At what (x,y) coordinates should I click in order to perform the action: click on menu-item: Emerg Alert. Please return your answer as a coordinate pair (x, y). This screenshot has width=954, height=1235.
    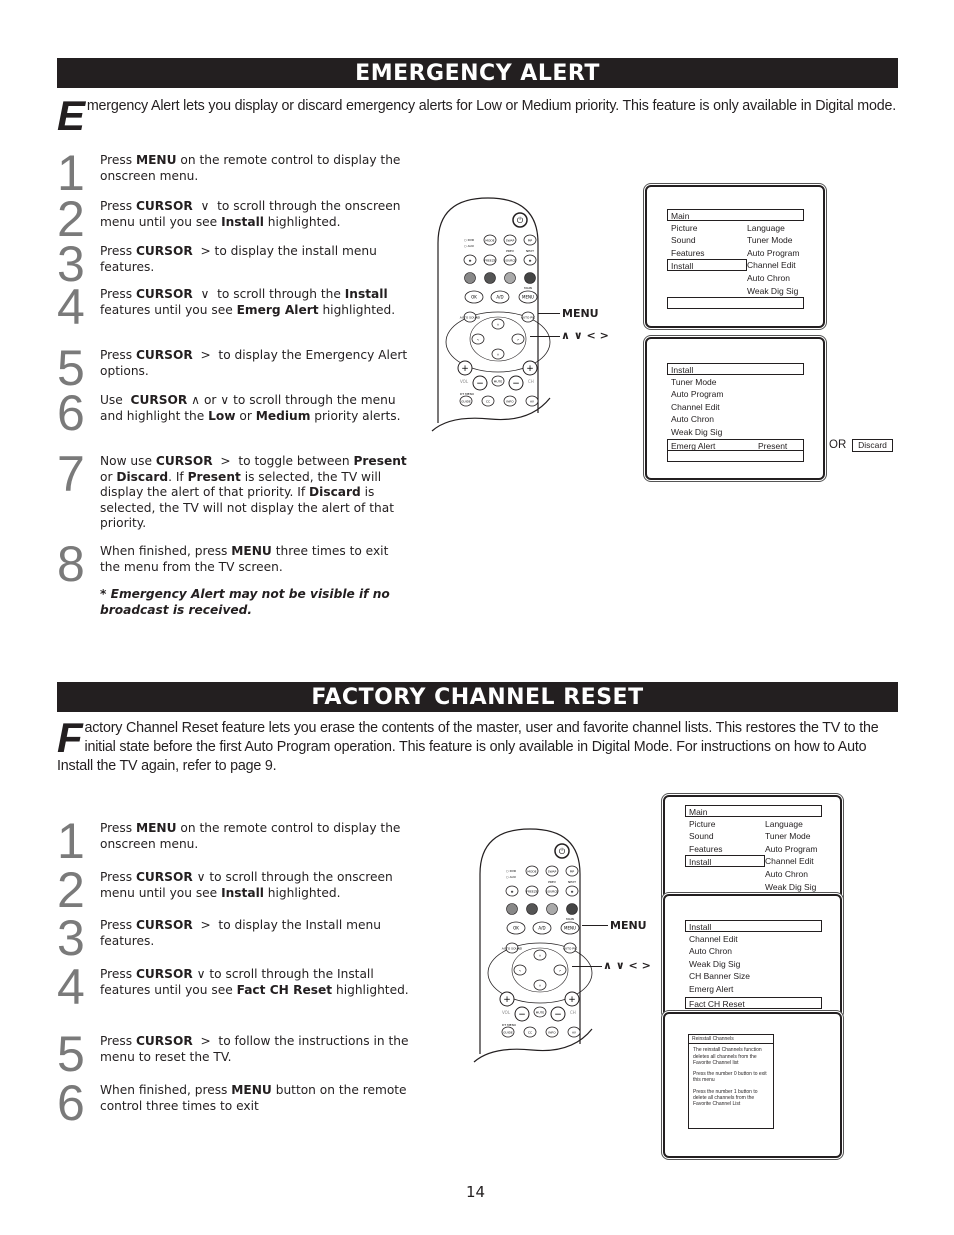
    Looking at the image, I should click on (711, 988).